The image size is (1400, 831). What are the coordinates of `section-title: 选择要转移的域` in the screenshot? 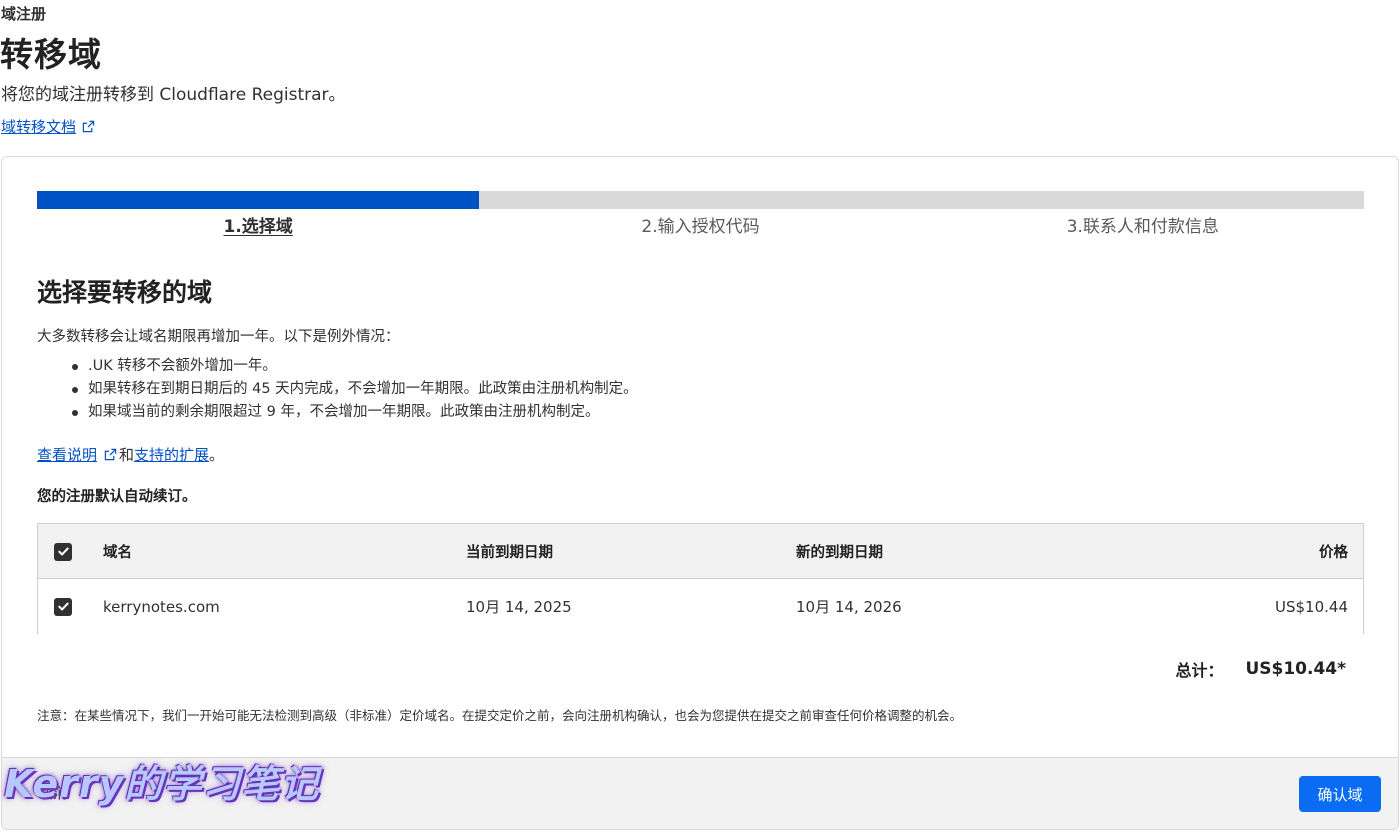 It's located at (125, 292).